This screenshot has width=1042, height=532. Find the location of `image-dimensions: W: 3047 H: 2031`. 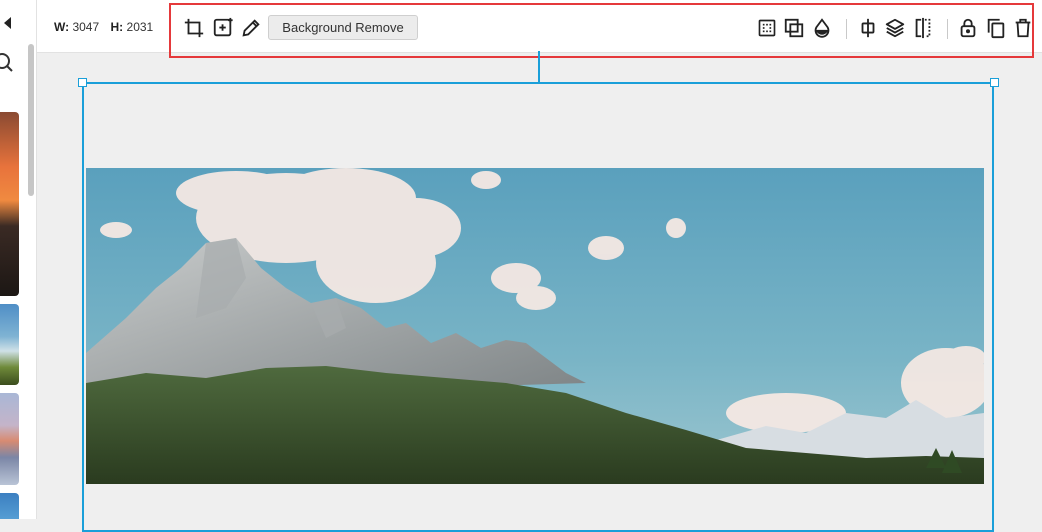

image-dimensions: W: 3047 H: 2031 is located at coordinates (103, 27).